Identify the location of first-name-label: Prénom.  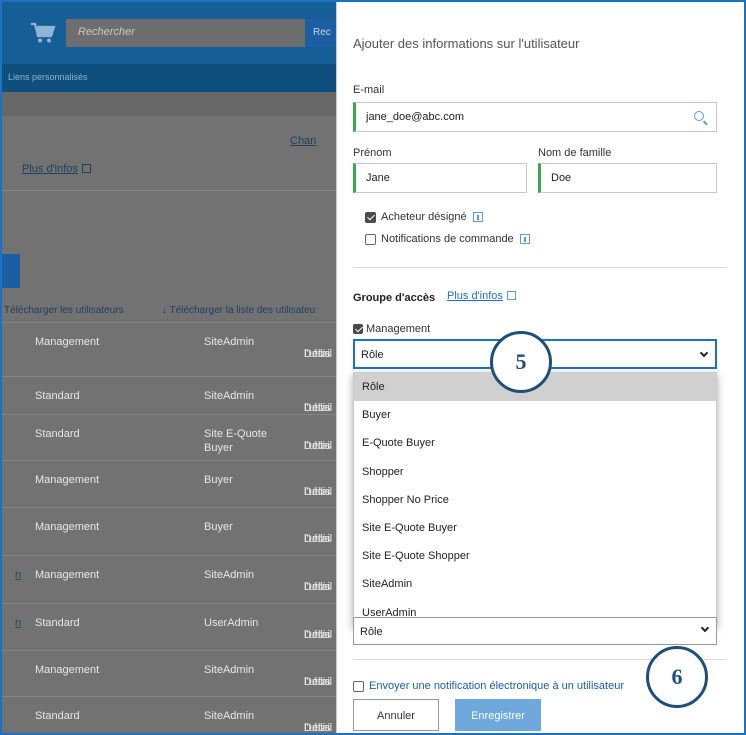
(372, 153).